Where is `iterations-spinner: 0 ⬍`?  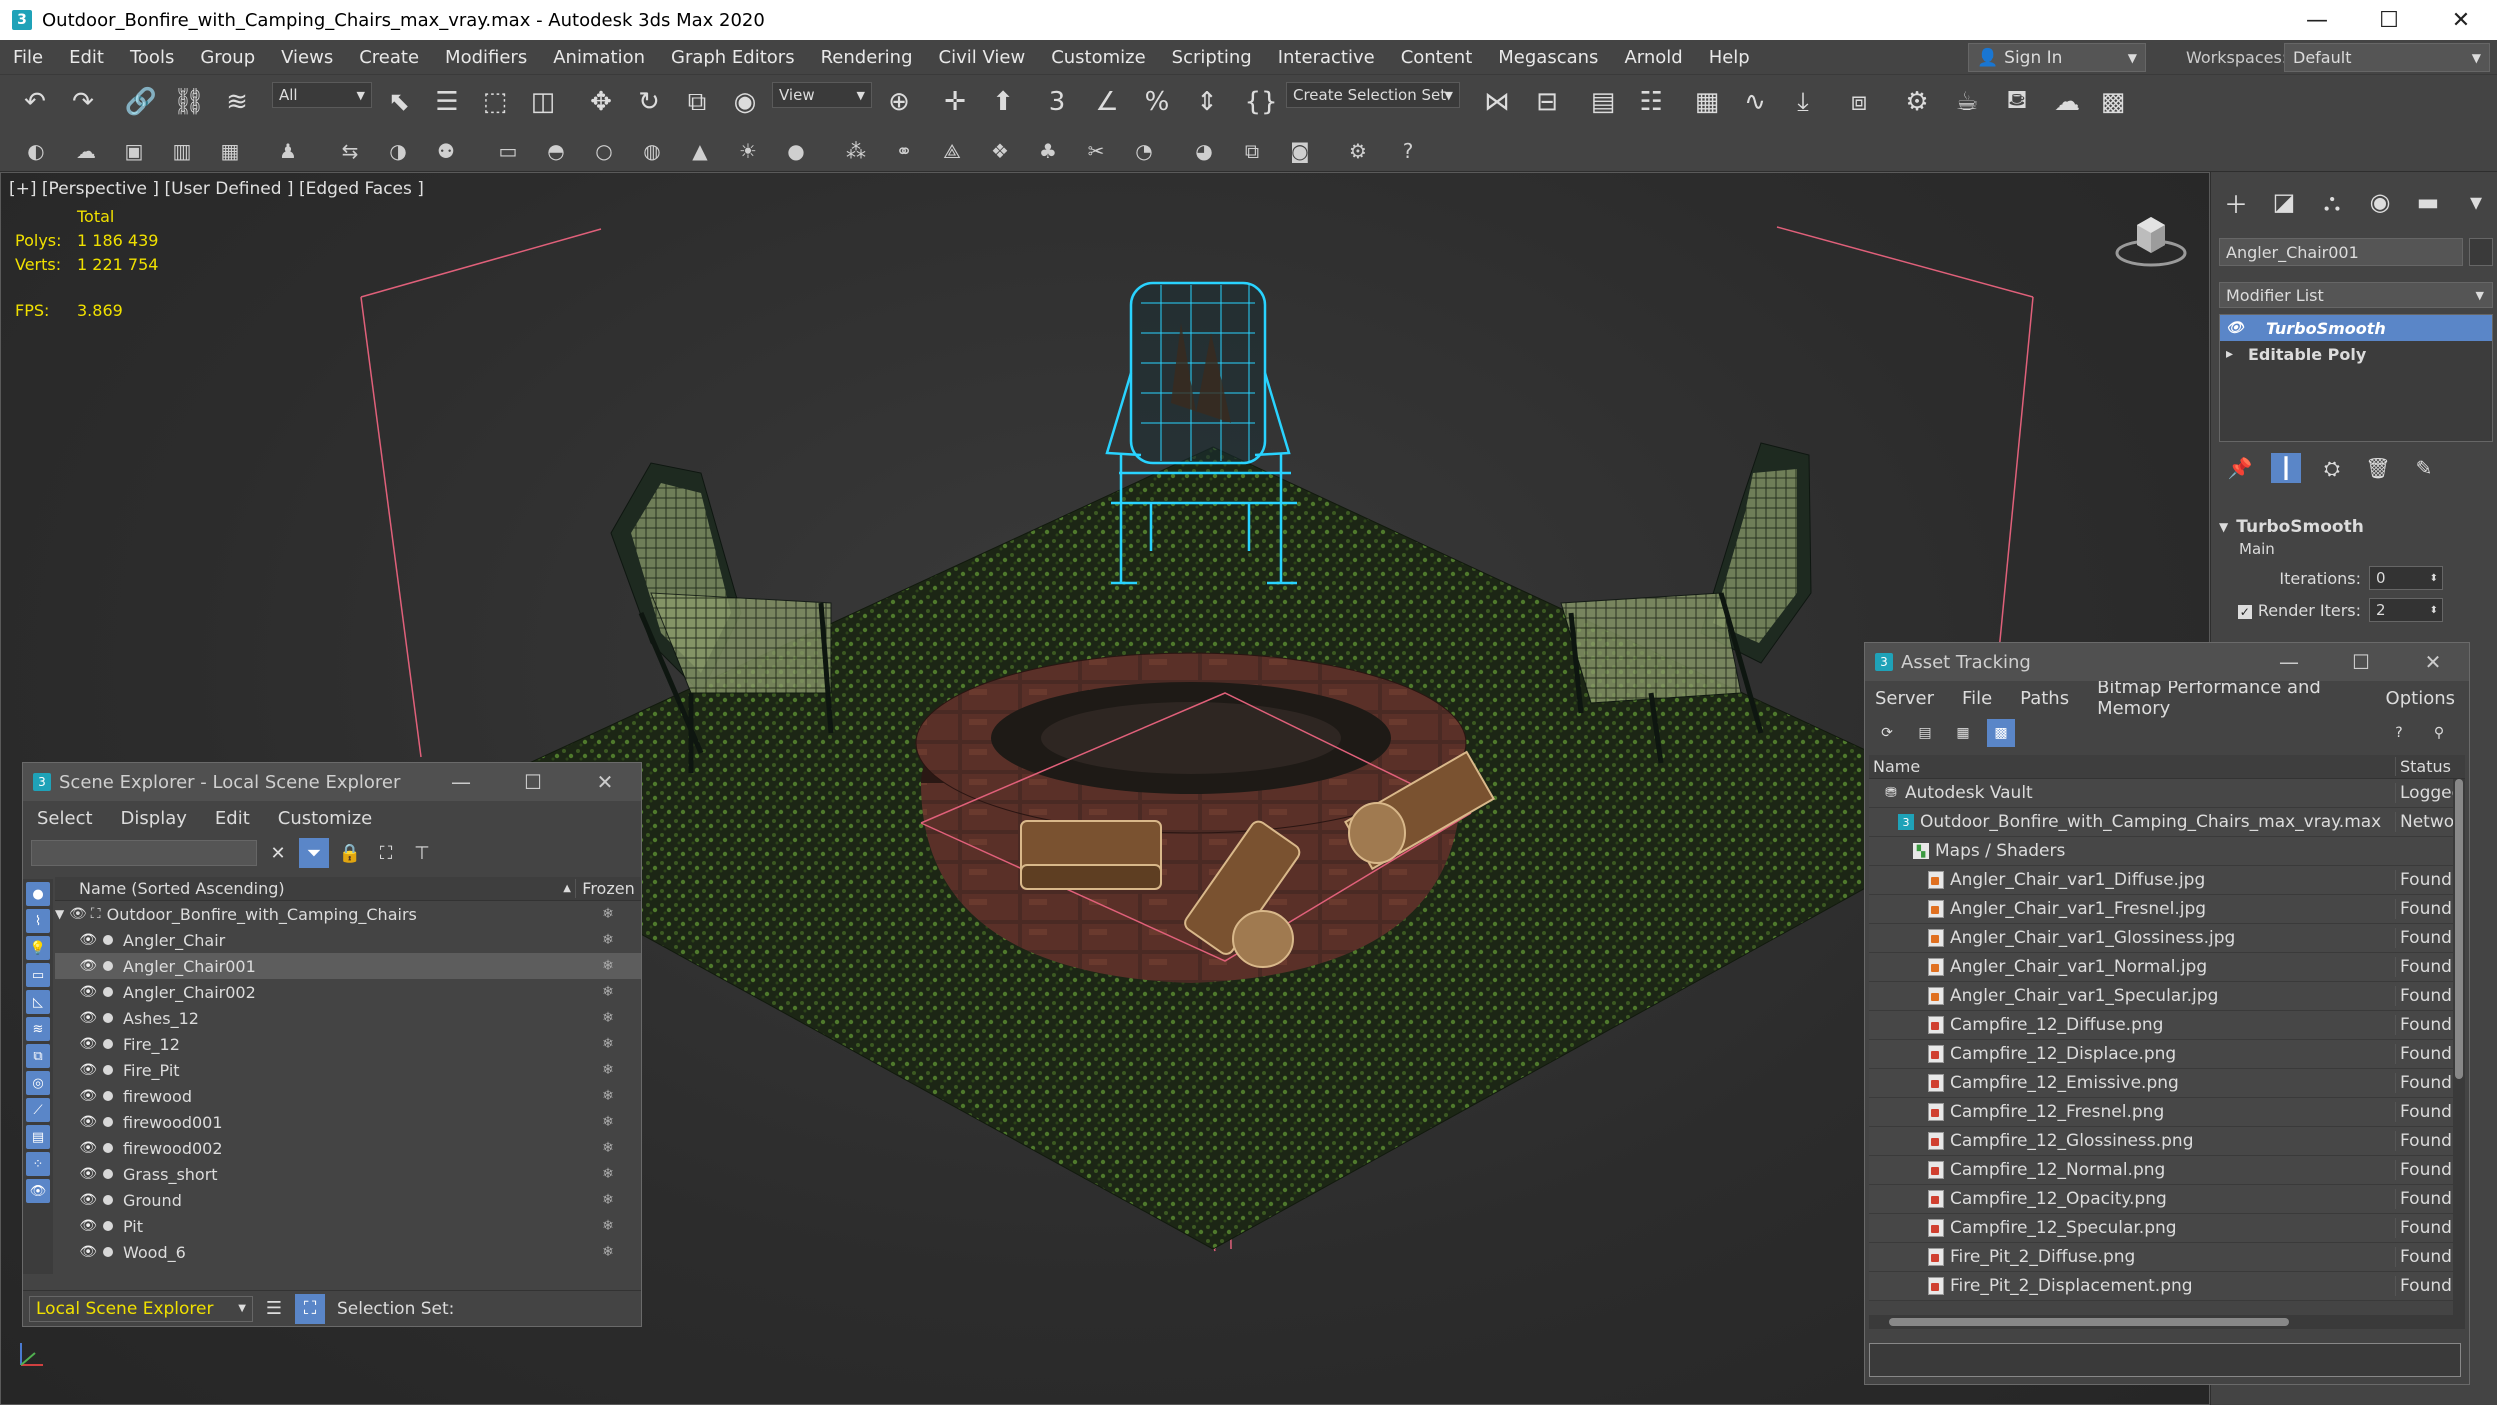 iterations-spinner: 0 ⬍ is located at coordinates (2406, 578).